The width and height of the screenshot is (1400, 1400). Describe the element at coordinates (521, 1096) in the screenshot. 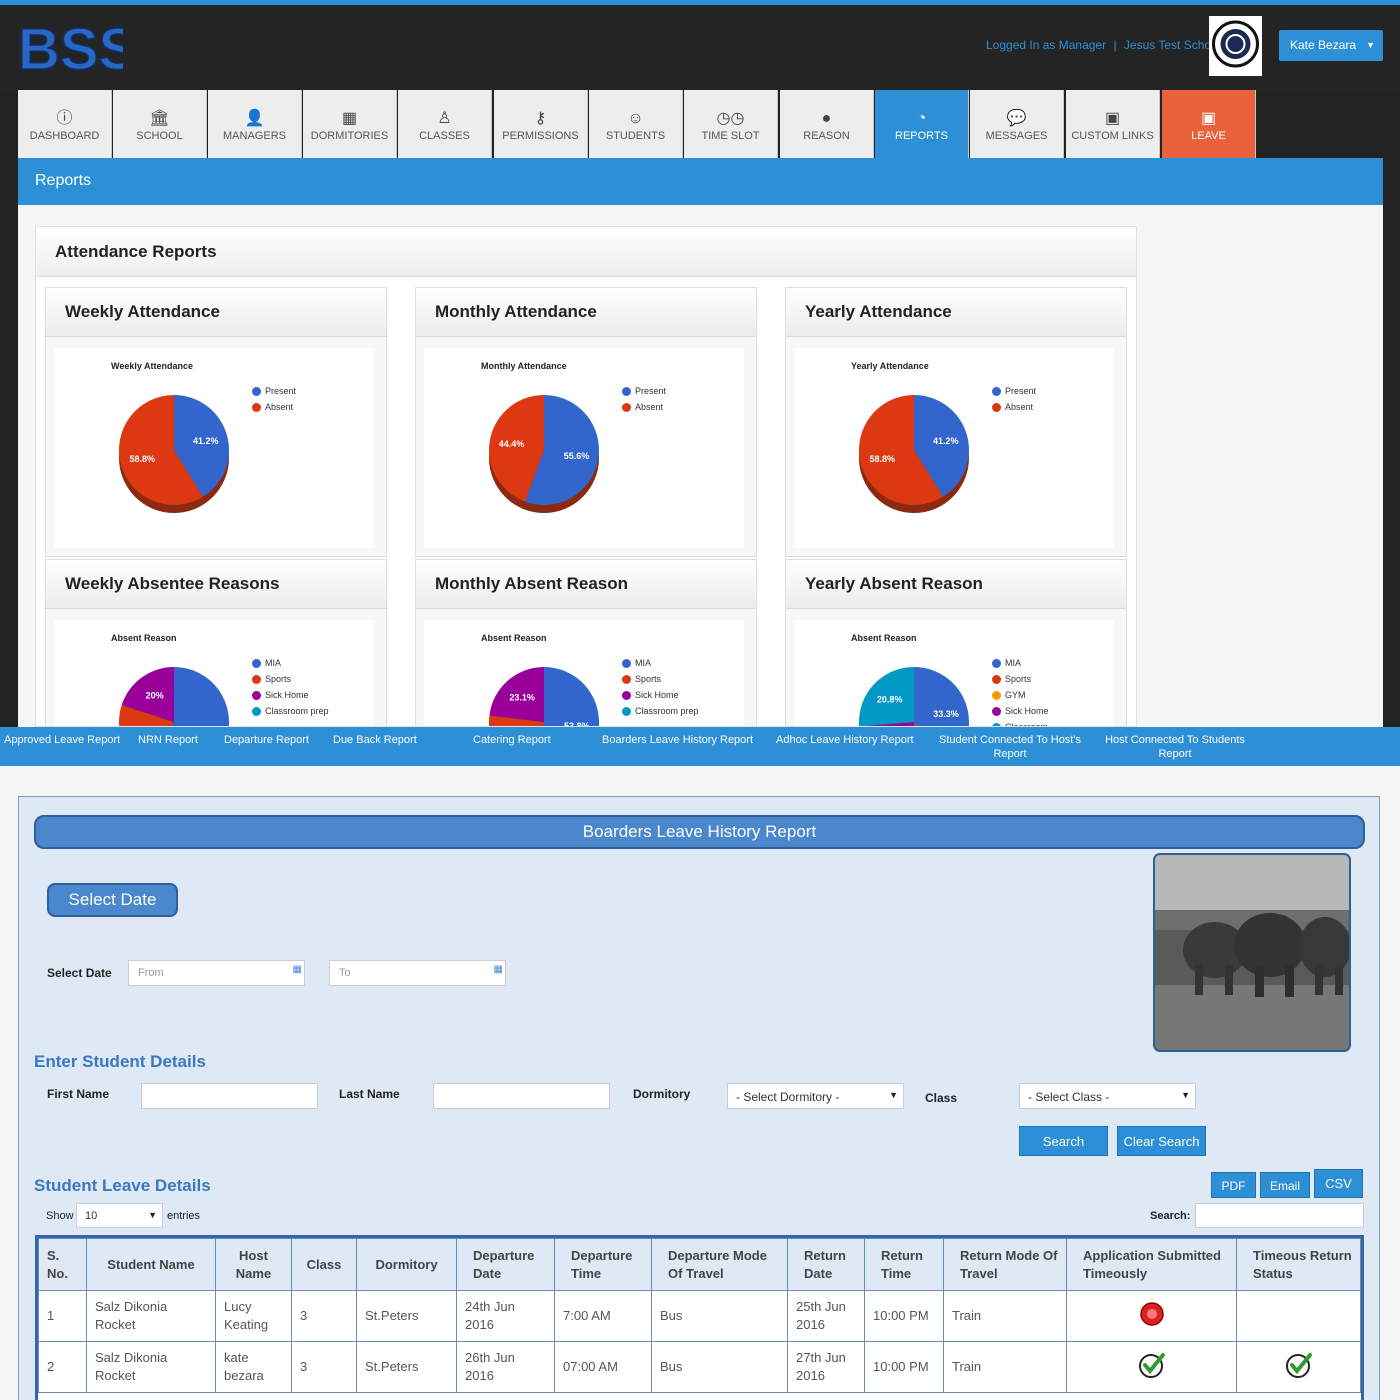

I see `last-name-input` at that location.